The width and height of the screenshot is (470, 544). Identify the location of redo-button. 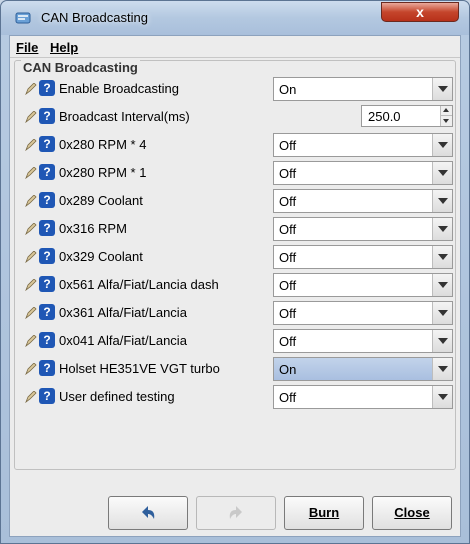
(236, 513).